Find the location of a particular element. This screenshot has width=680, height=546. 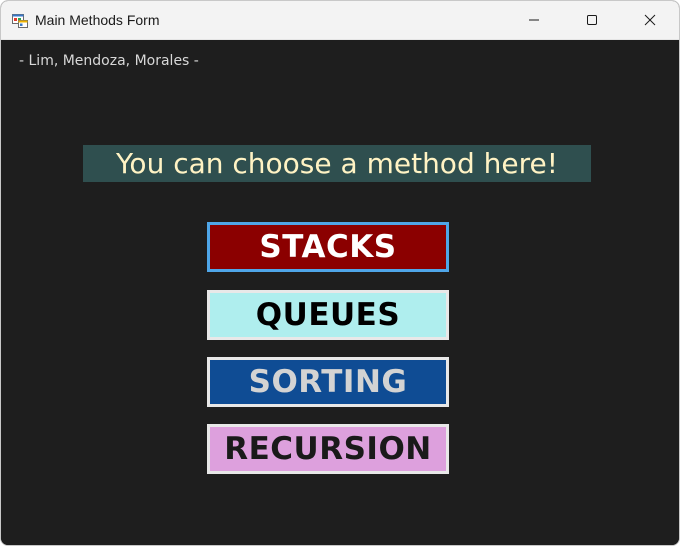

recursion-button: RECURSION is located at coordinates (328, 449).